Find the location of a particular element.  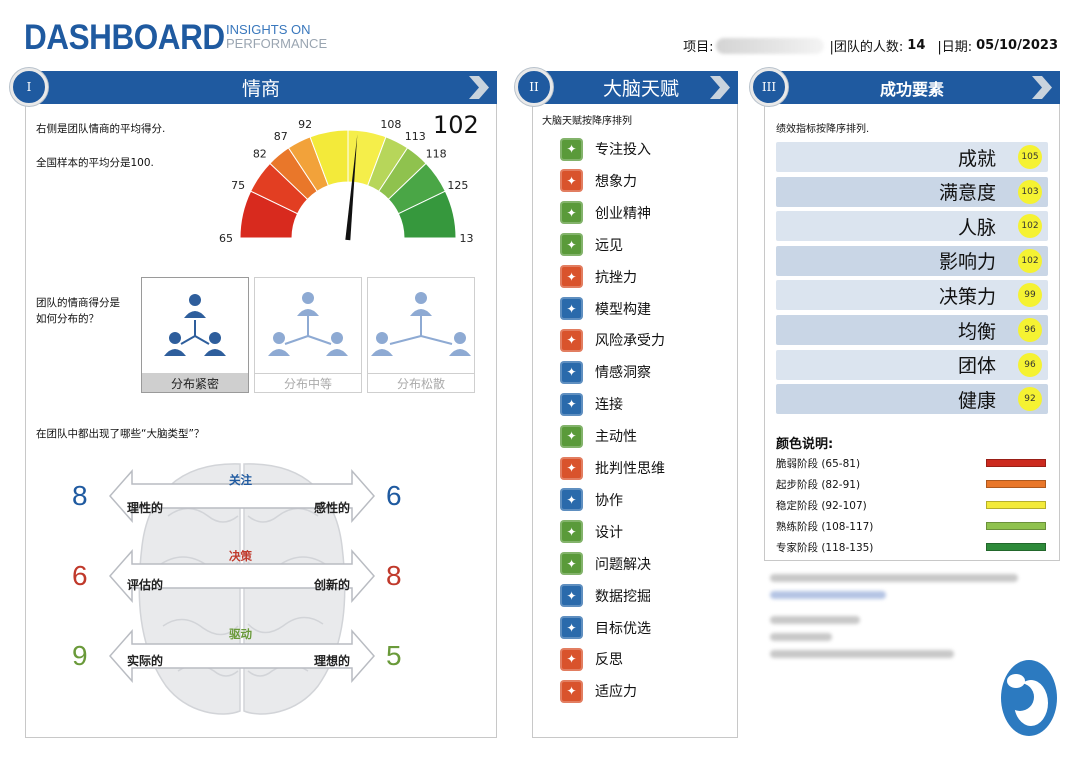

talent-item: ✦ 模型构建 is located at coordinates (605, 309).